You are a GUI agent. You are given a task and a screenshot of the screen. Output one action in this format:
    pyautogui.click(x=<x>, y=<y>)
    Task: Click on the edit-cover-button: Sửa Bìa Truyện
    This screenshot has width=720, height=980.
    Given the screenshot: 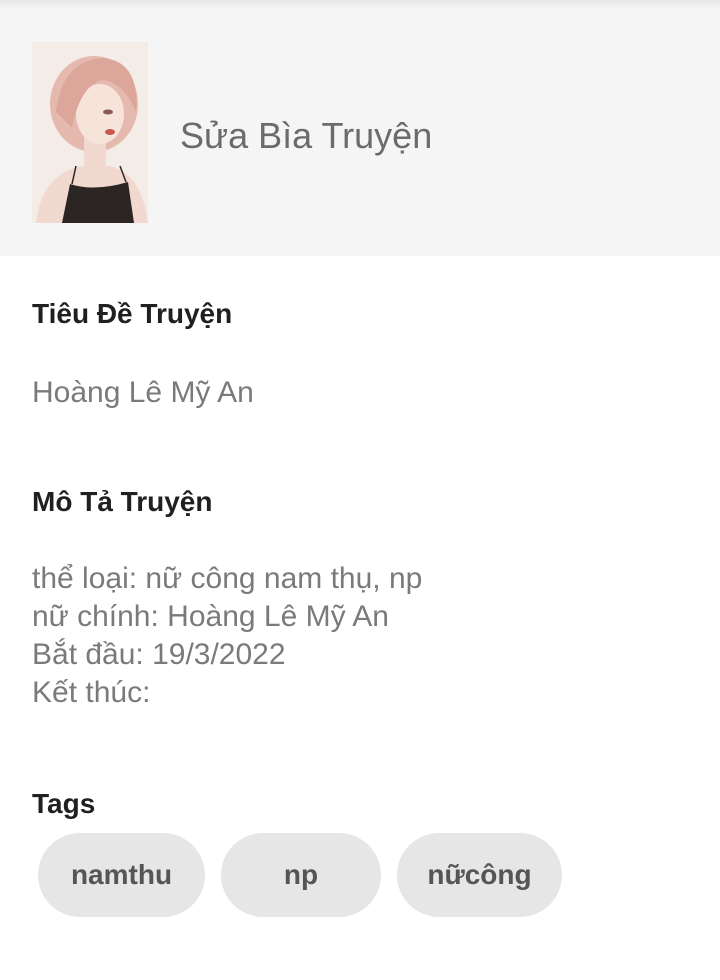 What is the action you would take?
    pyautogui.click(x=306, y=136)
    